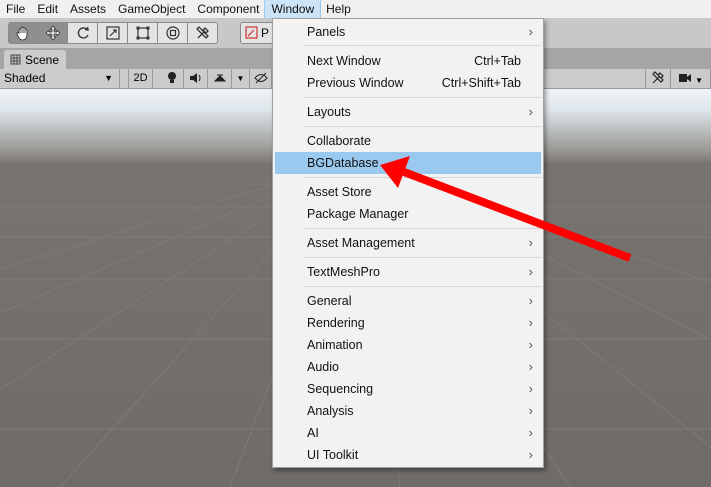  I want to click on effects-icon, so click(219, 78).